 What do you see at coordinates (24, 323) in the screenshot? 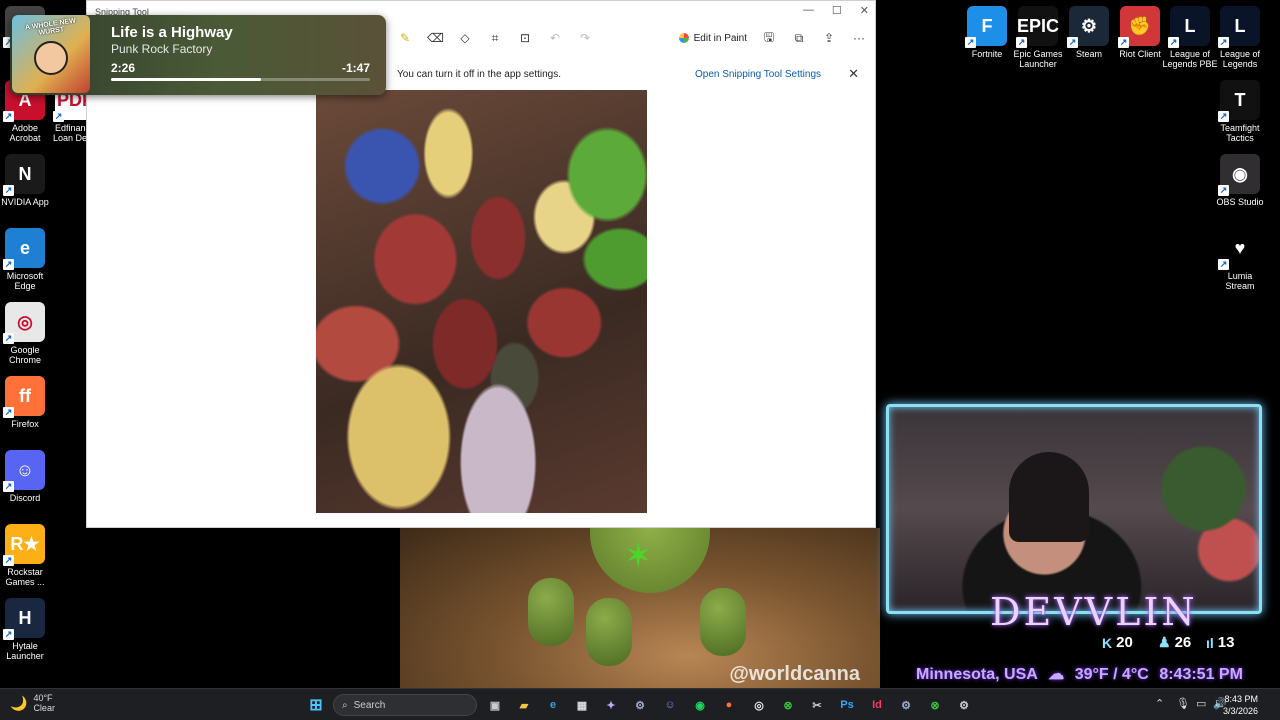
I see `chrome-icon: ◎ ↗` at bounding box center [24, 323].